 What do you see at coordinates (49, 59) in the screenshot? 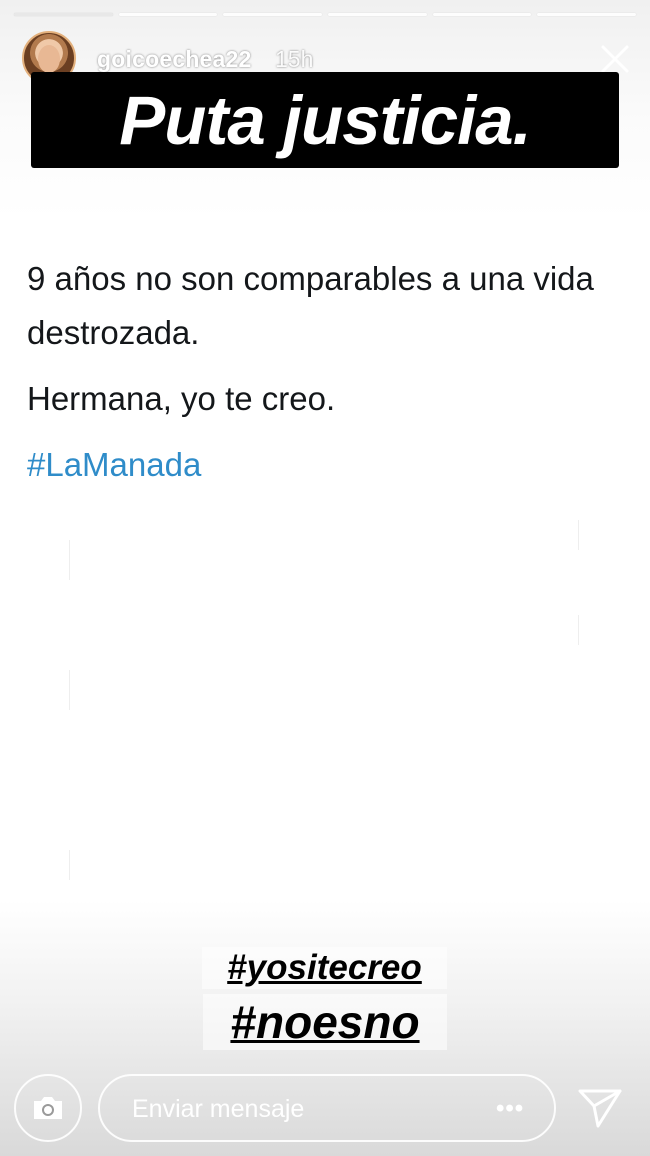
I see `avatar-face` at bounding box center [49, 59].